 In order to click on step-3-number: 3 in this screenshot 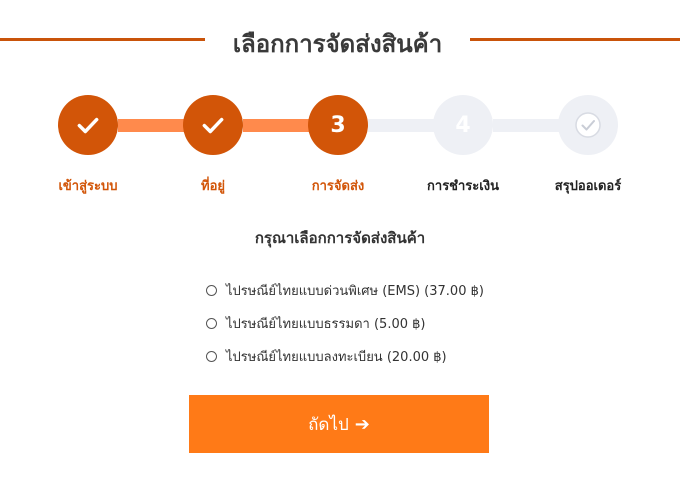, I will do `click(338, 125)`.